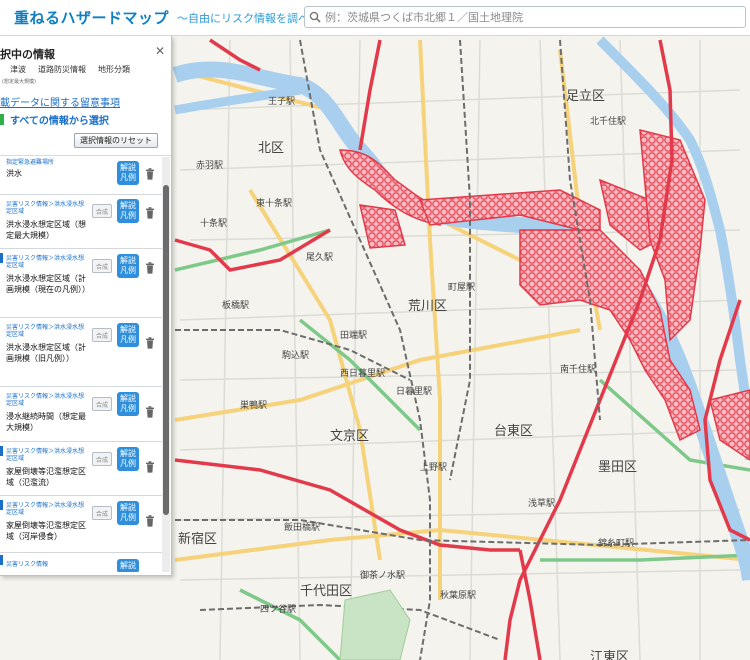  I want to click on ward-label: 新宿区, so click(198, 539).